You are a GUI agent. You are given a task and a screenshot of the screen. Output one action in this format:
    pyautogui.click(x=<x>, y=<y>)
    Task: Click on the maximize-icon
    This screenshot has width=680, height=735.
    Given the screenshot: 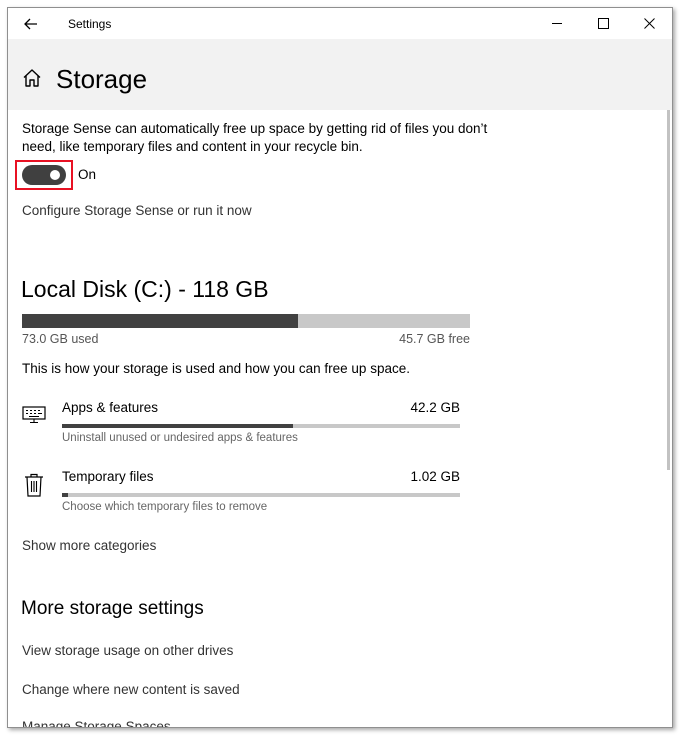 What is the action you would take?
    pyautogui.click(x=603, y=23)
    